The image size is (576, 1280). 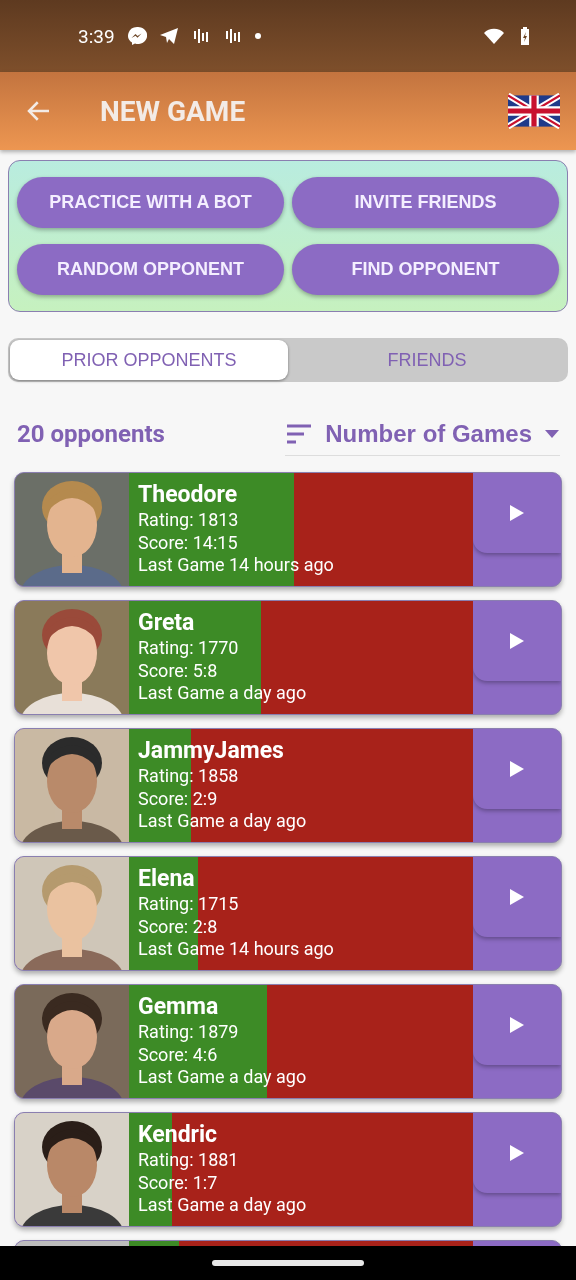 What do you see at coordinates (288, 1169) in the screenshot?
I see `opponent-card: Kendric Rating: 1881 Score: 1:7 Last Game a day ago` at bounding box center [288, 1169].